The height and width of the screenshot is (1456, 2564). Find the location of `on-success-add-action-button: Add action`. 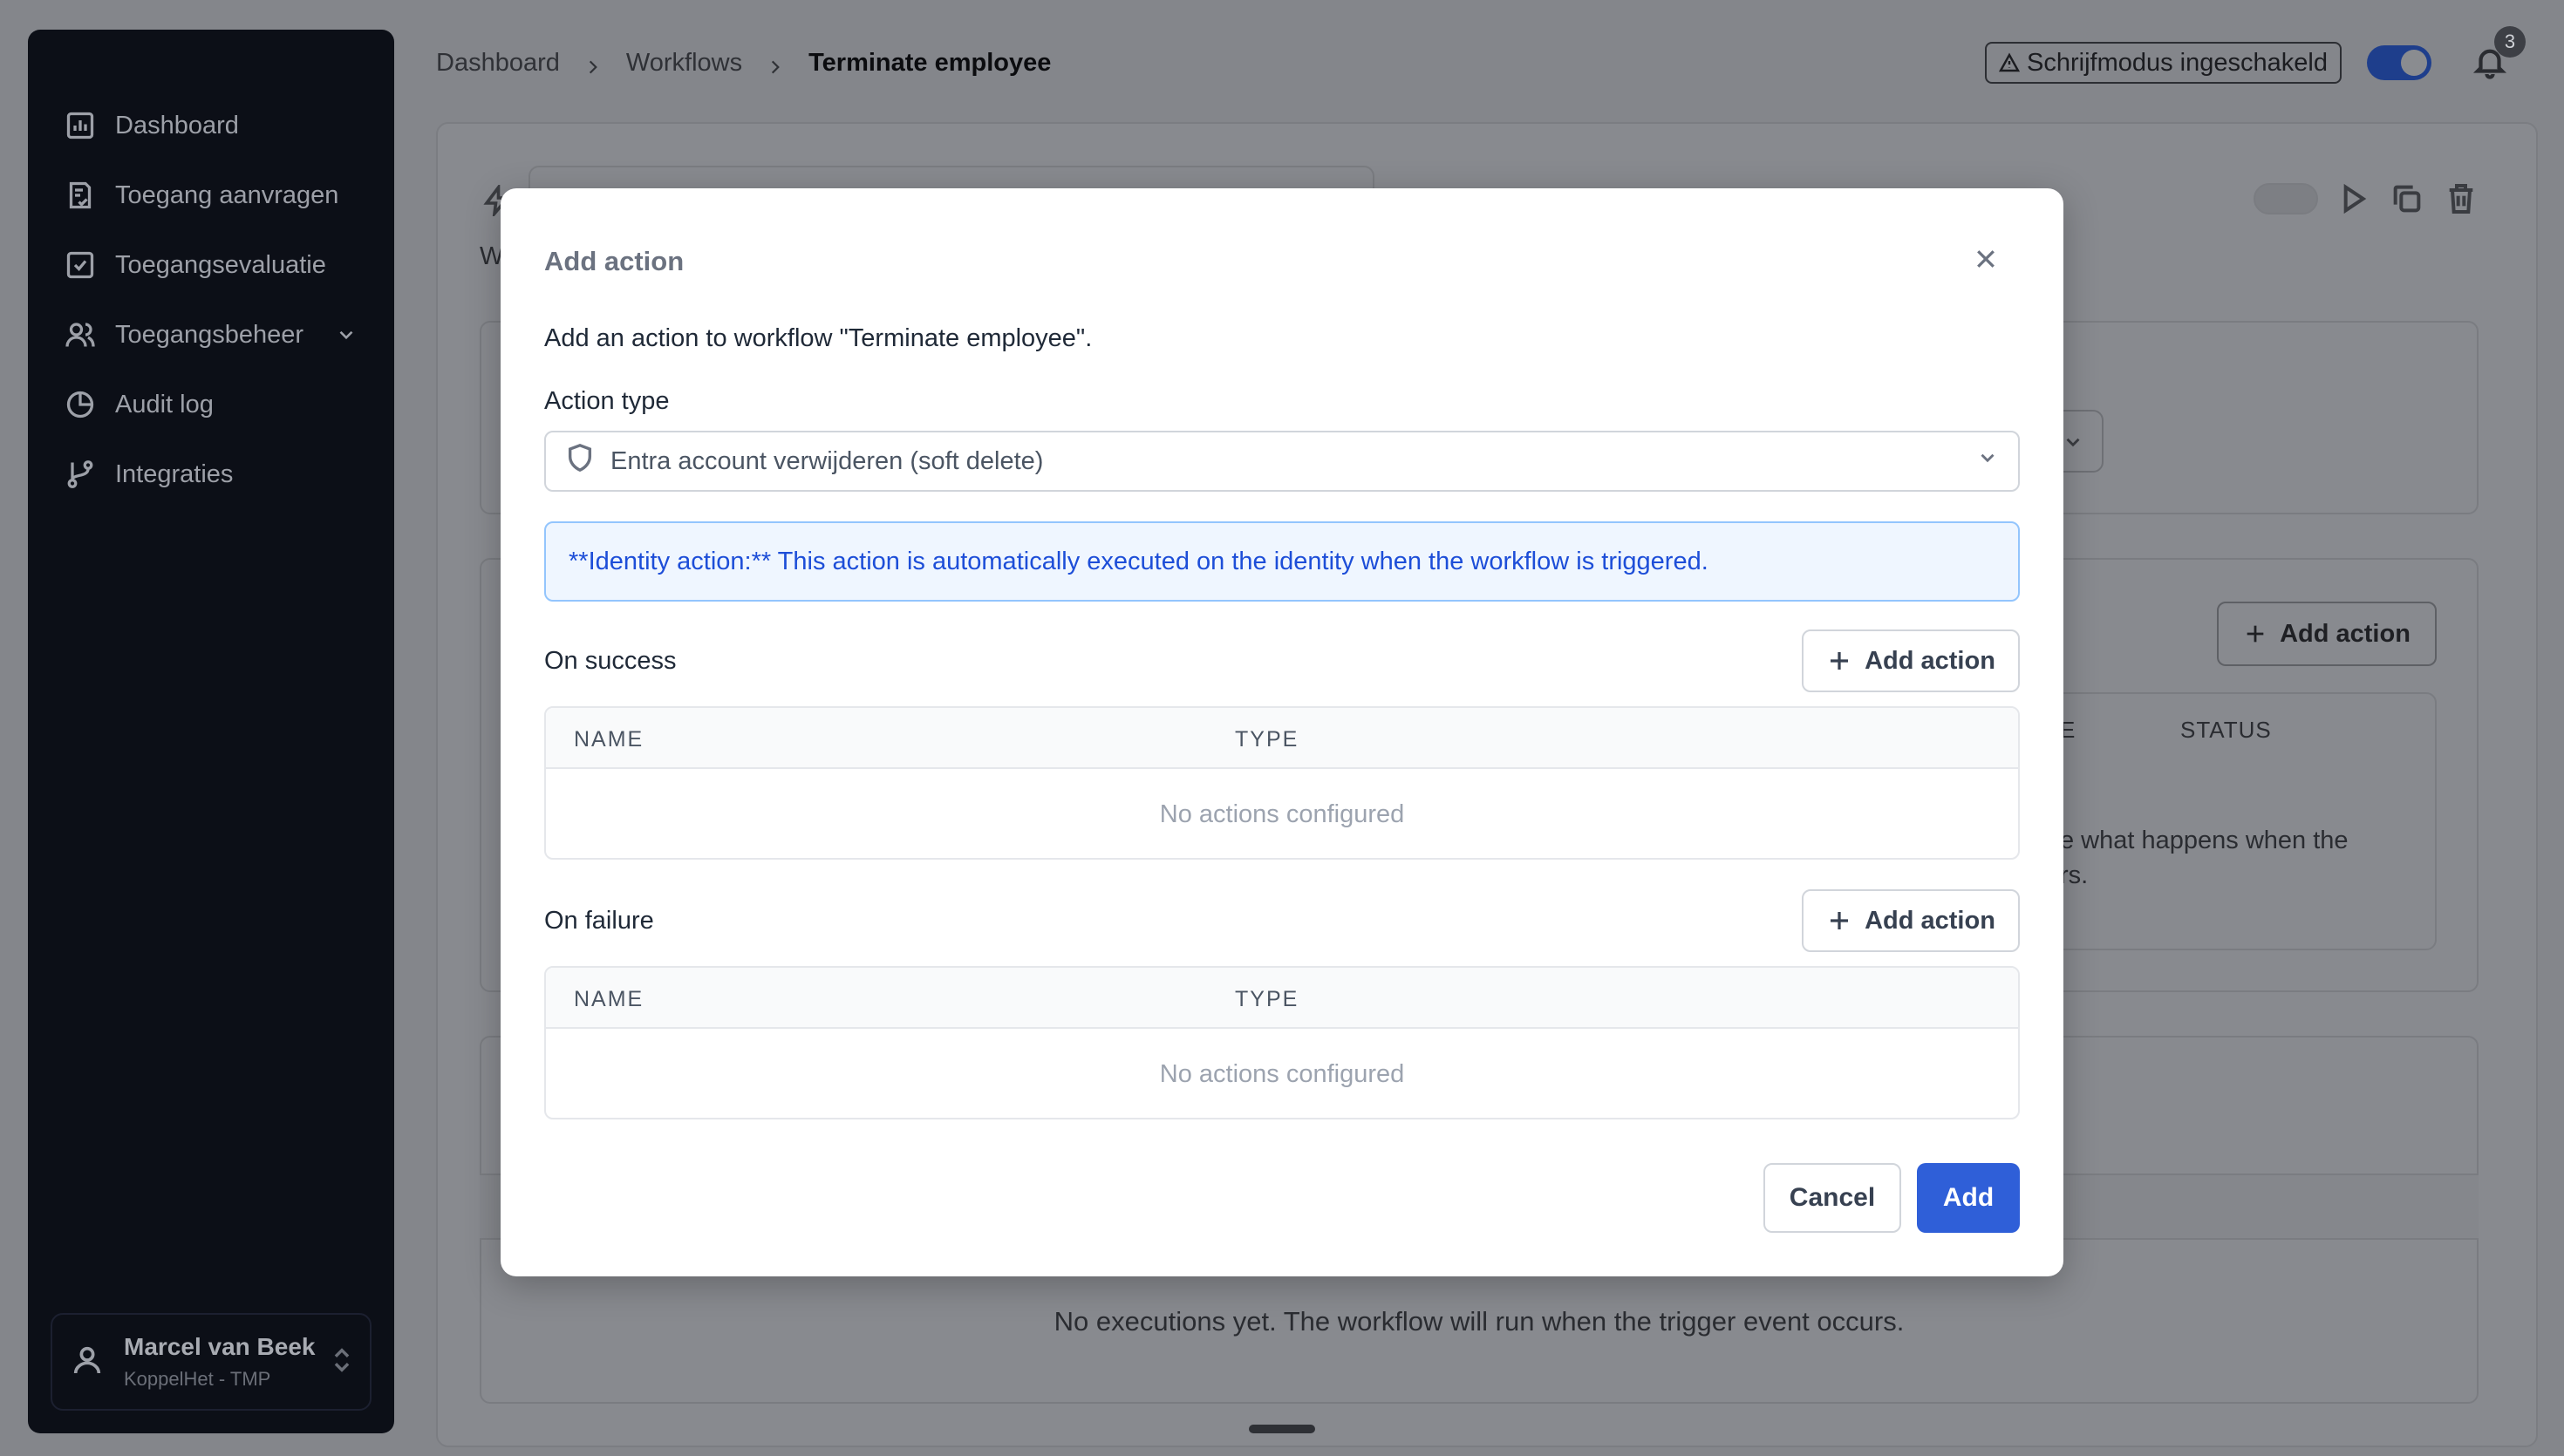

on-success-add-action-button: Add action is located at coordinates (1911, 660).